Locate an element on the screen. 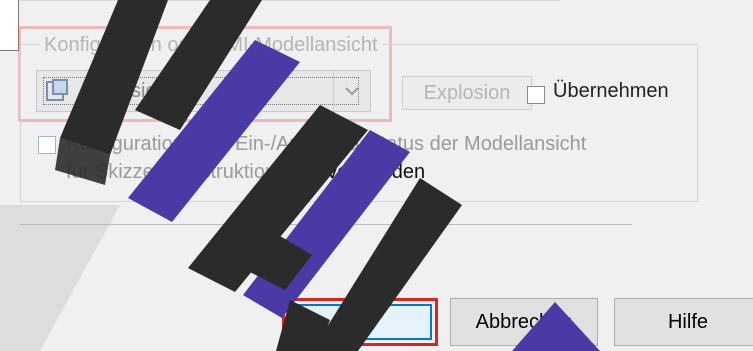  top-divider is located at coordinates (280, 0).